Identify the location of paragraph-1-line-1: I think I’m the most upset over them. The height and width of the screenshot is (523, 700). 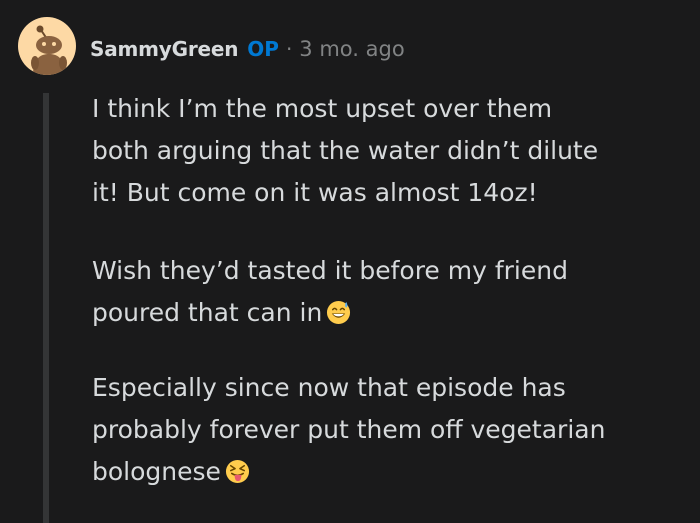
(322, 108).